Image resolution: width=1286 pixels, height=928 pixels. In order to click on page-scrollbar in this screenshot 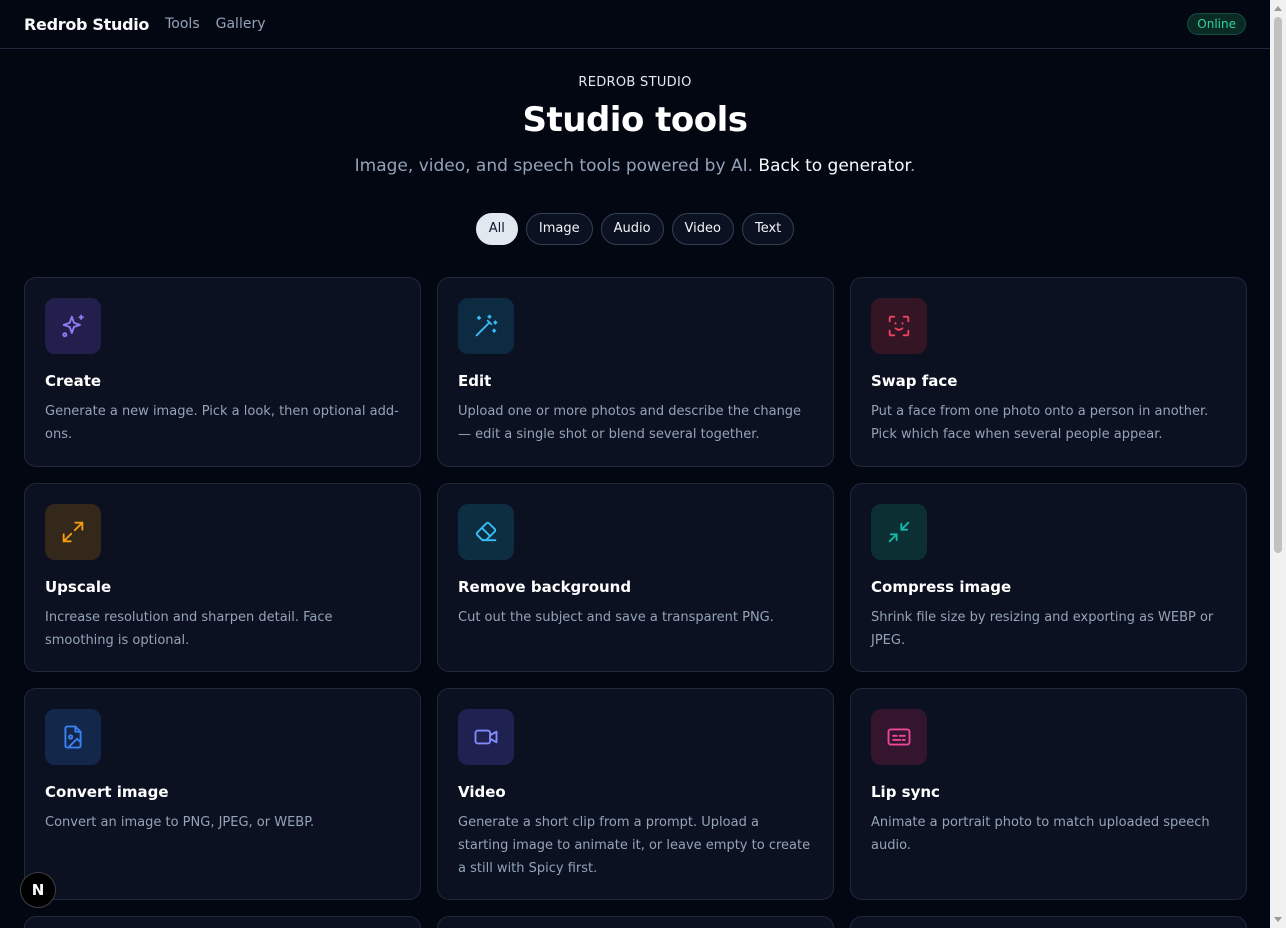, I will do `click(1278, 464)`.